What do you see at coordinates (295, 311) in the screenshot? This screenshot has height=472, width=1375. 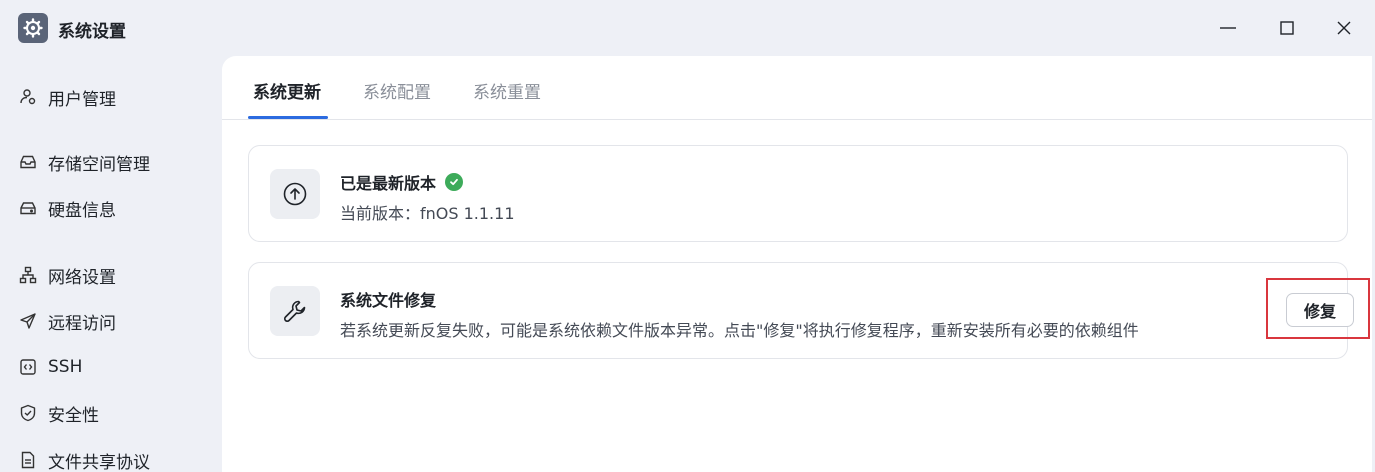 I see `wrench-icon` at bounding box center [295, 311].